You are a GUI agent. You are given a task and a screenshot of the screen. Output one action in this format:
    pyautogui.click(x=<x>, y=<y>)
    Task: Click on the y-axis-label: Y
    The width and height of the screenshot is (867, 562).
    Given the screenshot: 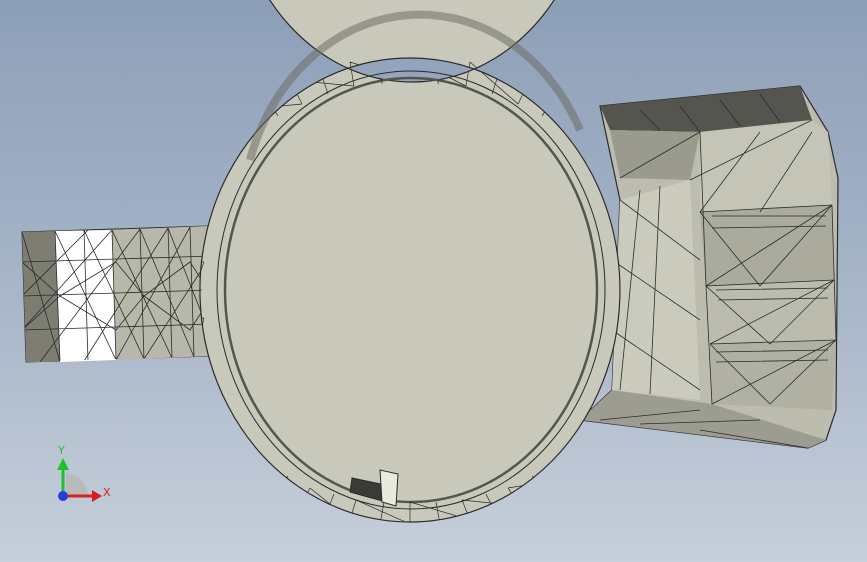 What is the action you would take?
    pyautogui.click(x=61, y=450)
    